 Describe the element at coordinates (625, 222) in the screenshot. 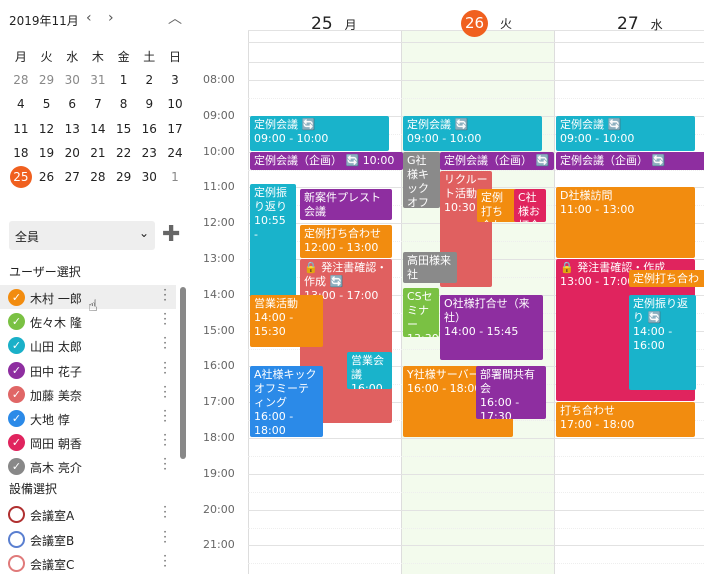

I see `calendar-event: D社様訪問 11:00 - 13:00` at that location.